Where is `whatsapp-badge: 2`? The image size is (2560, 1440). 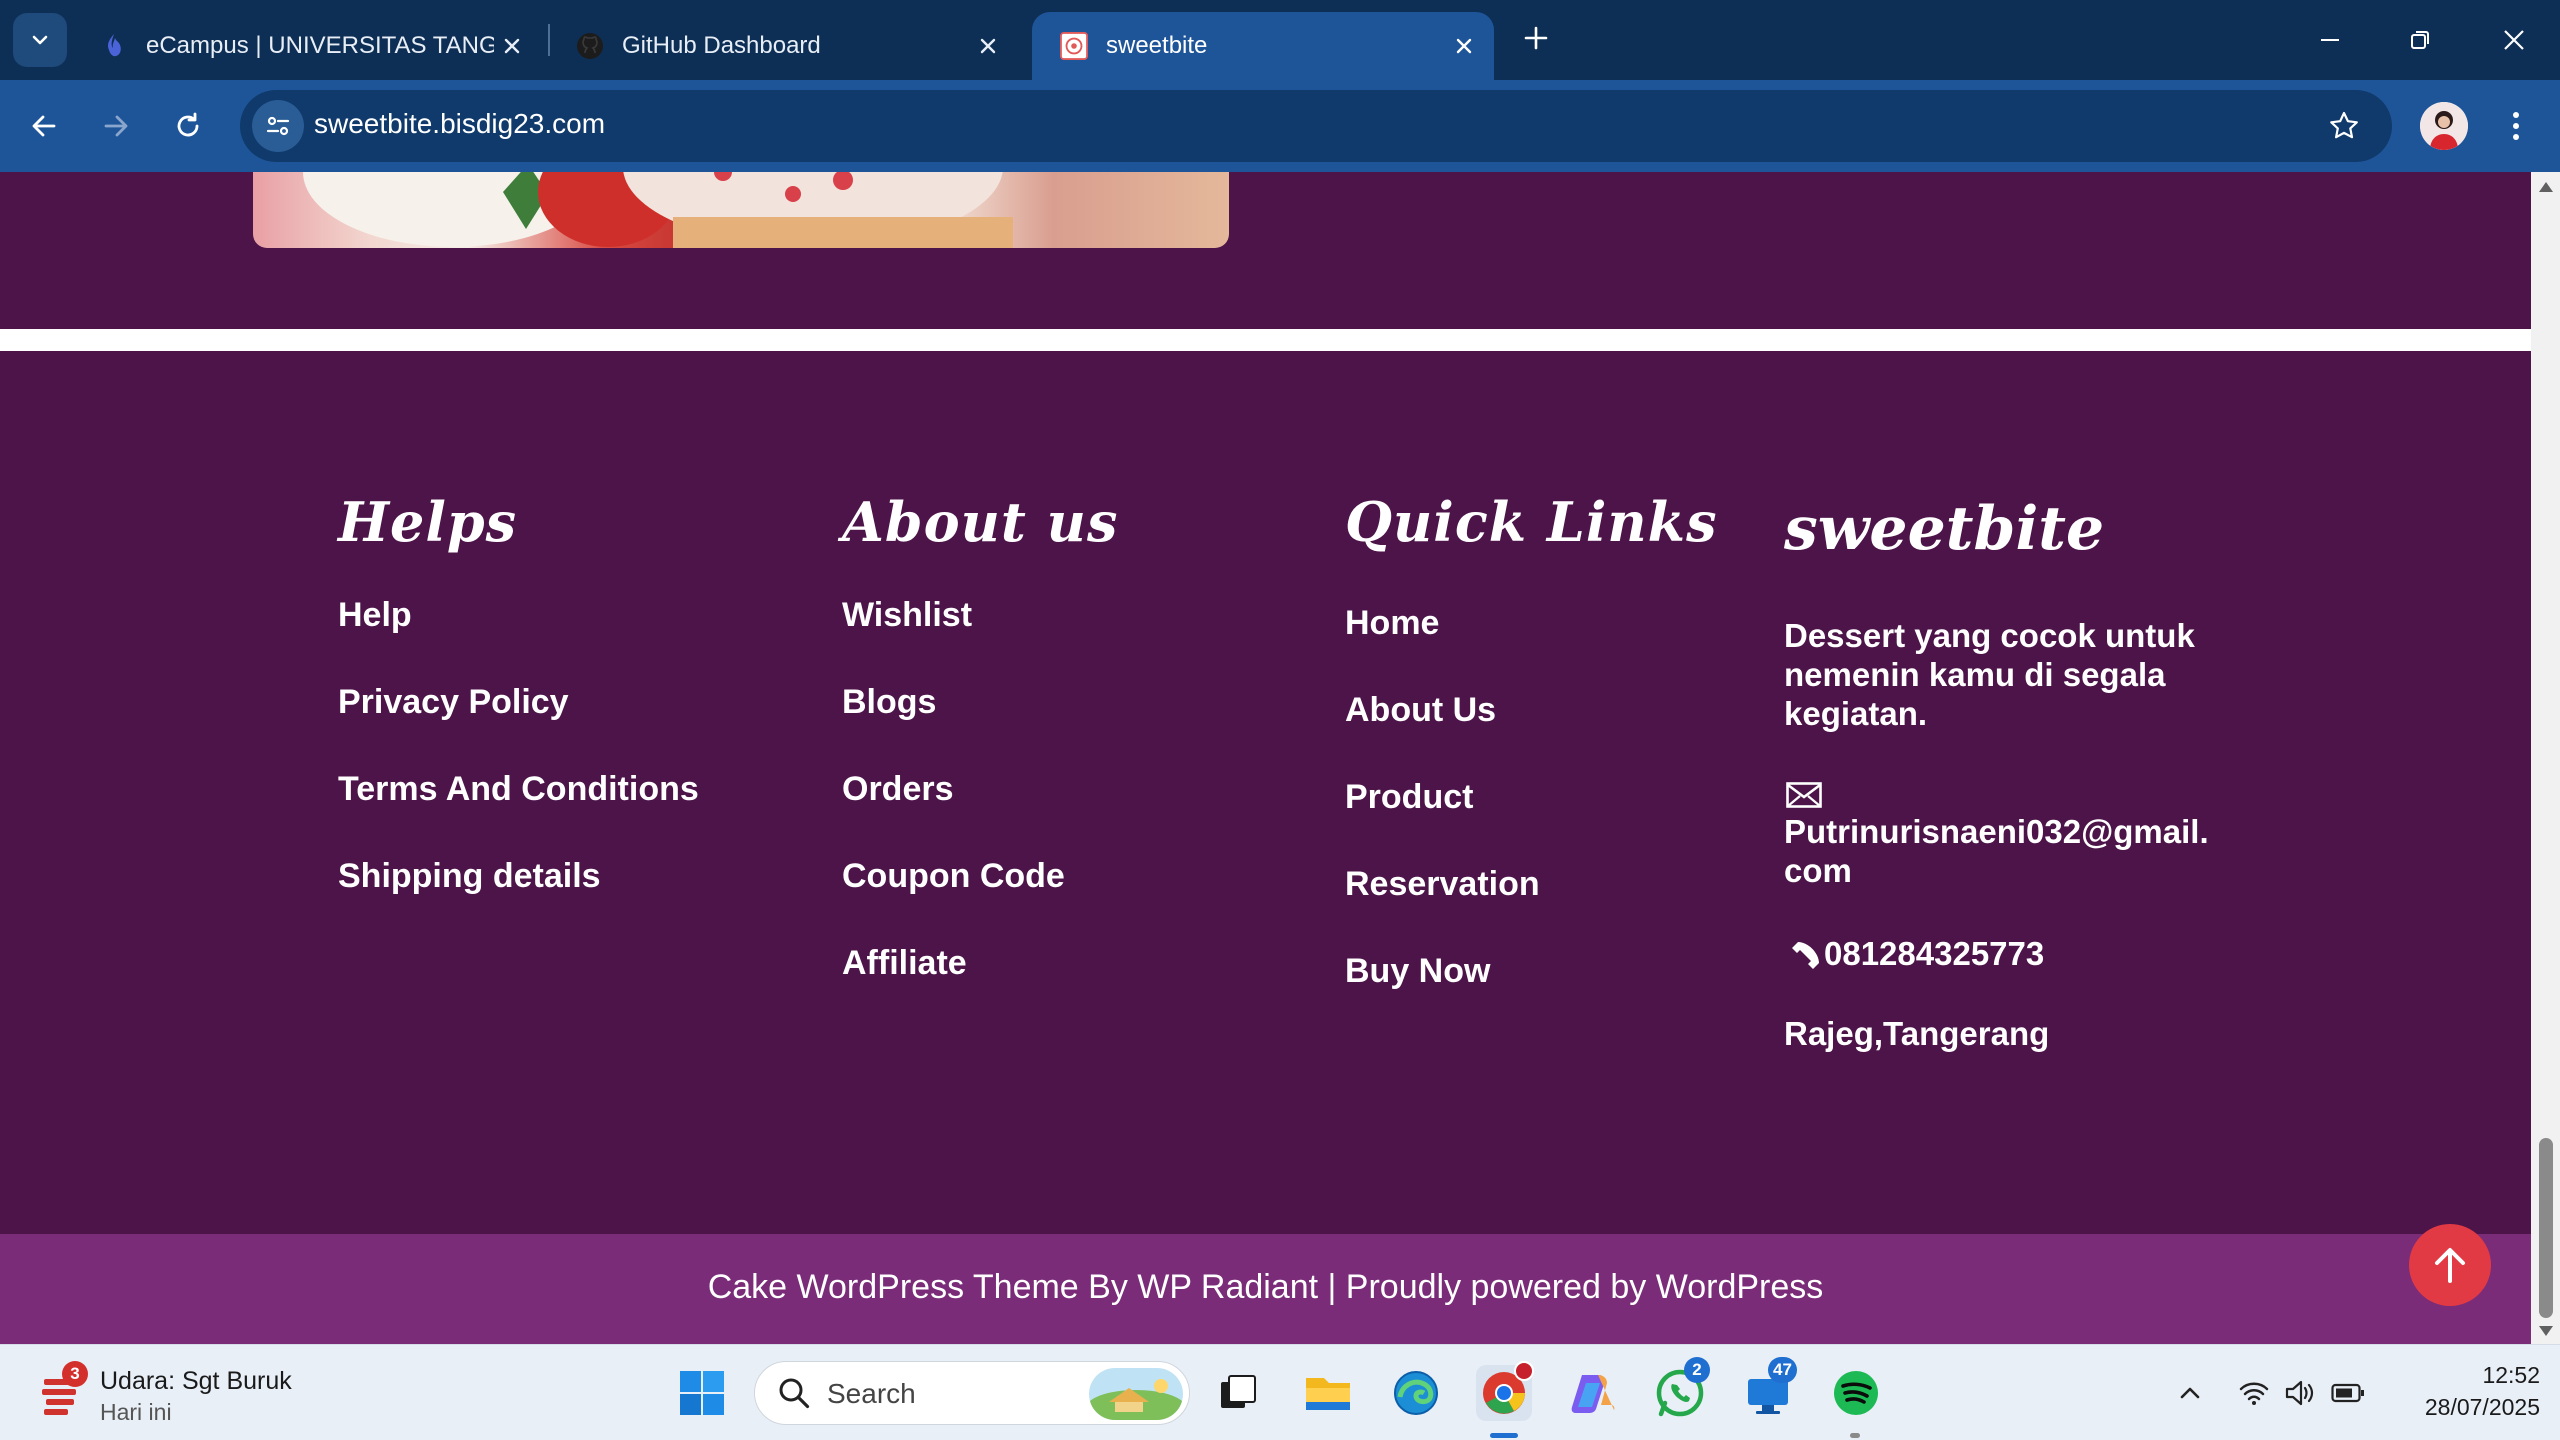
whatsapp-badge: 2 is located at coordinates (1697, 1370).